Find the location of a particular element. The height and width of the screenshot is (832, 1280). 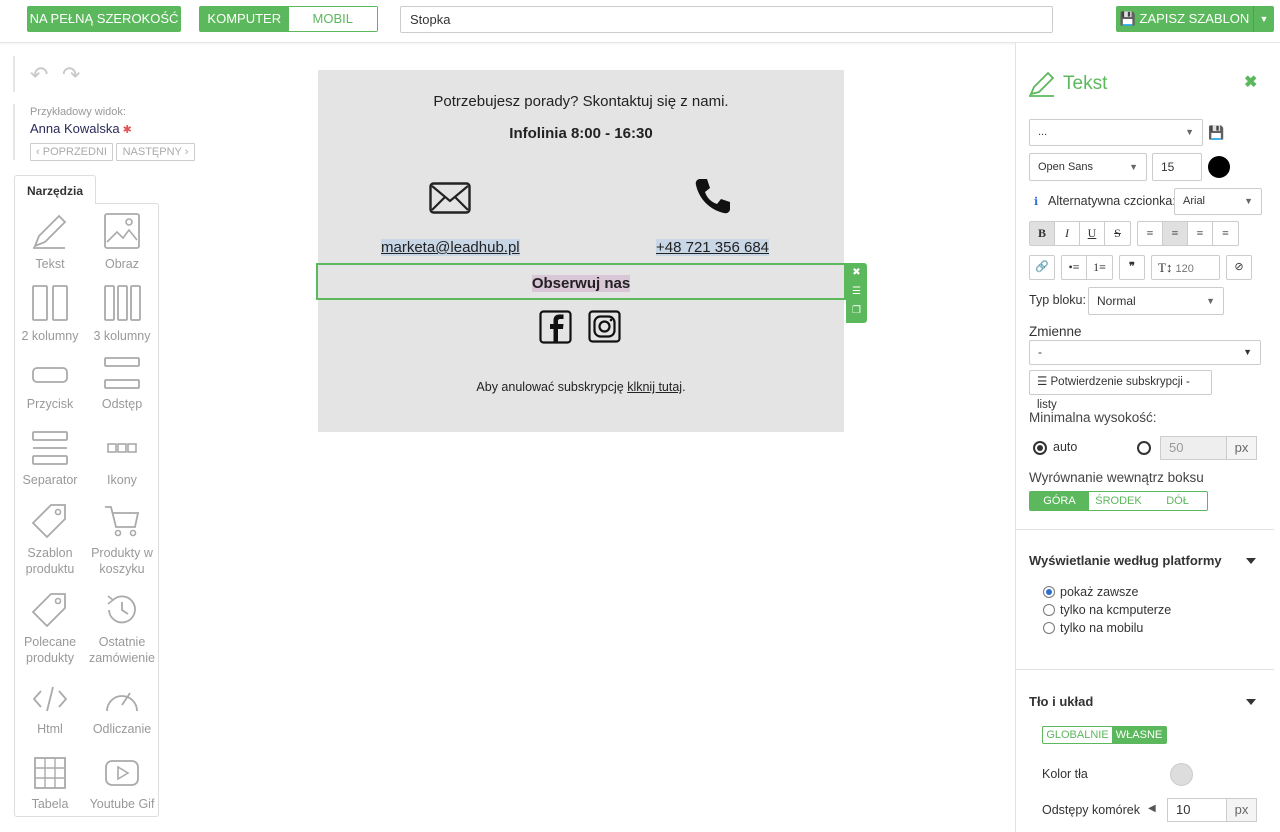

background-color-picker is located at coordinates (1181, 774).